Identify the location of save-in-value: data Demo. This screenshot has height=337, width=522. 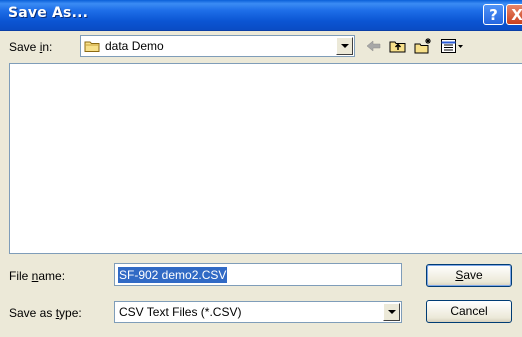
(134, 46).